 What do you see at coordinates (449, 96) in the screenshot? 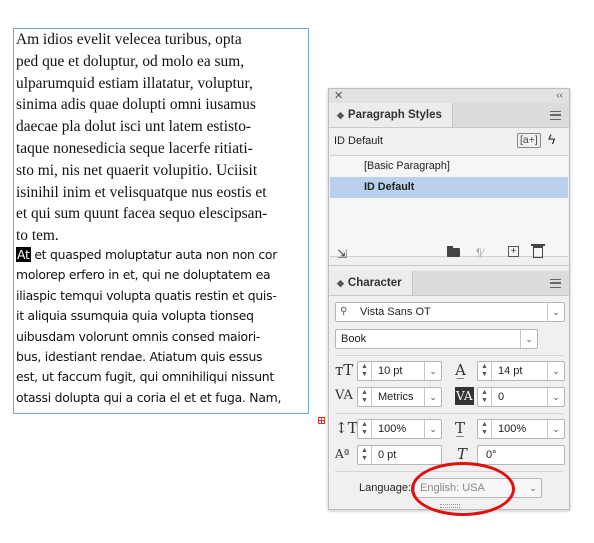
I see `panel-title-bar: ✕ ‹‹` at bounding box center [449, 96].